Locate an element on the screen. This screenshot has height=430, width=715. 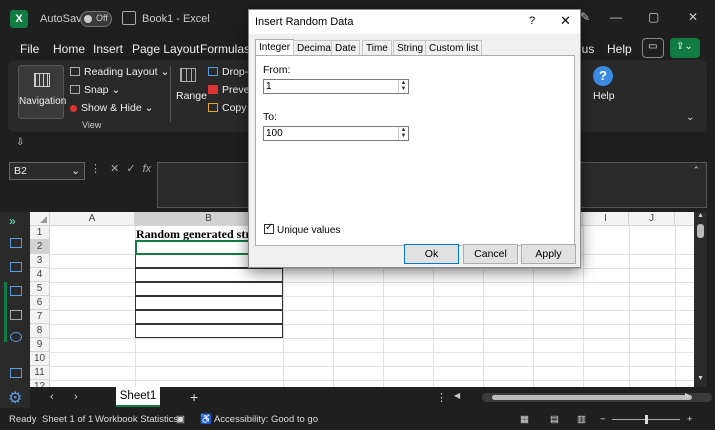
normal-view-icon: ▦ is located at coordinates (524, 419).